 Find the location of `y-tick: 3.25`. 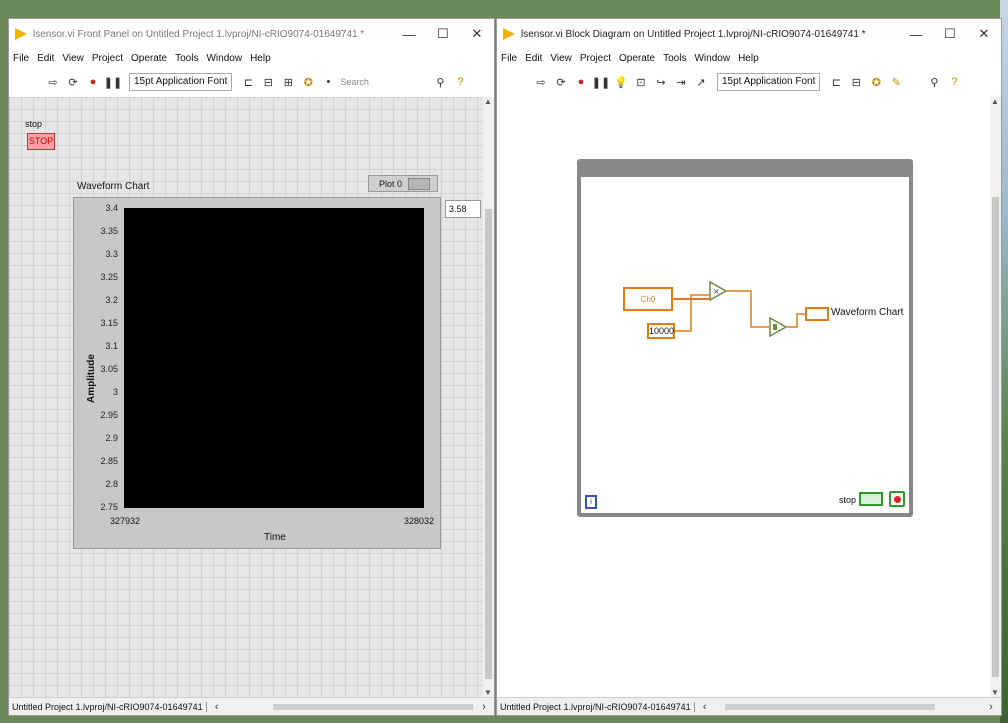

y-tick: 3.25 is located at coordinates (109, 277).